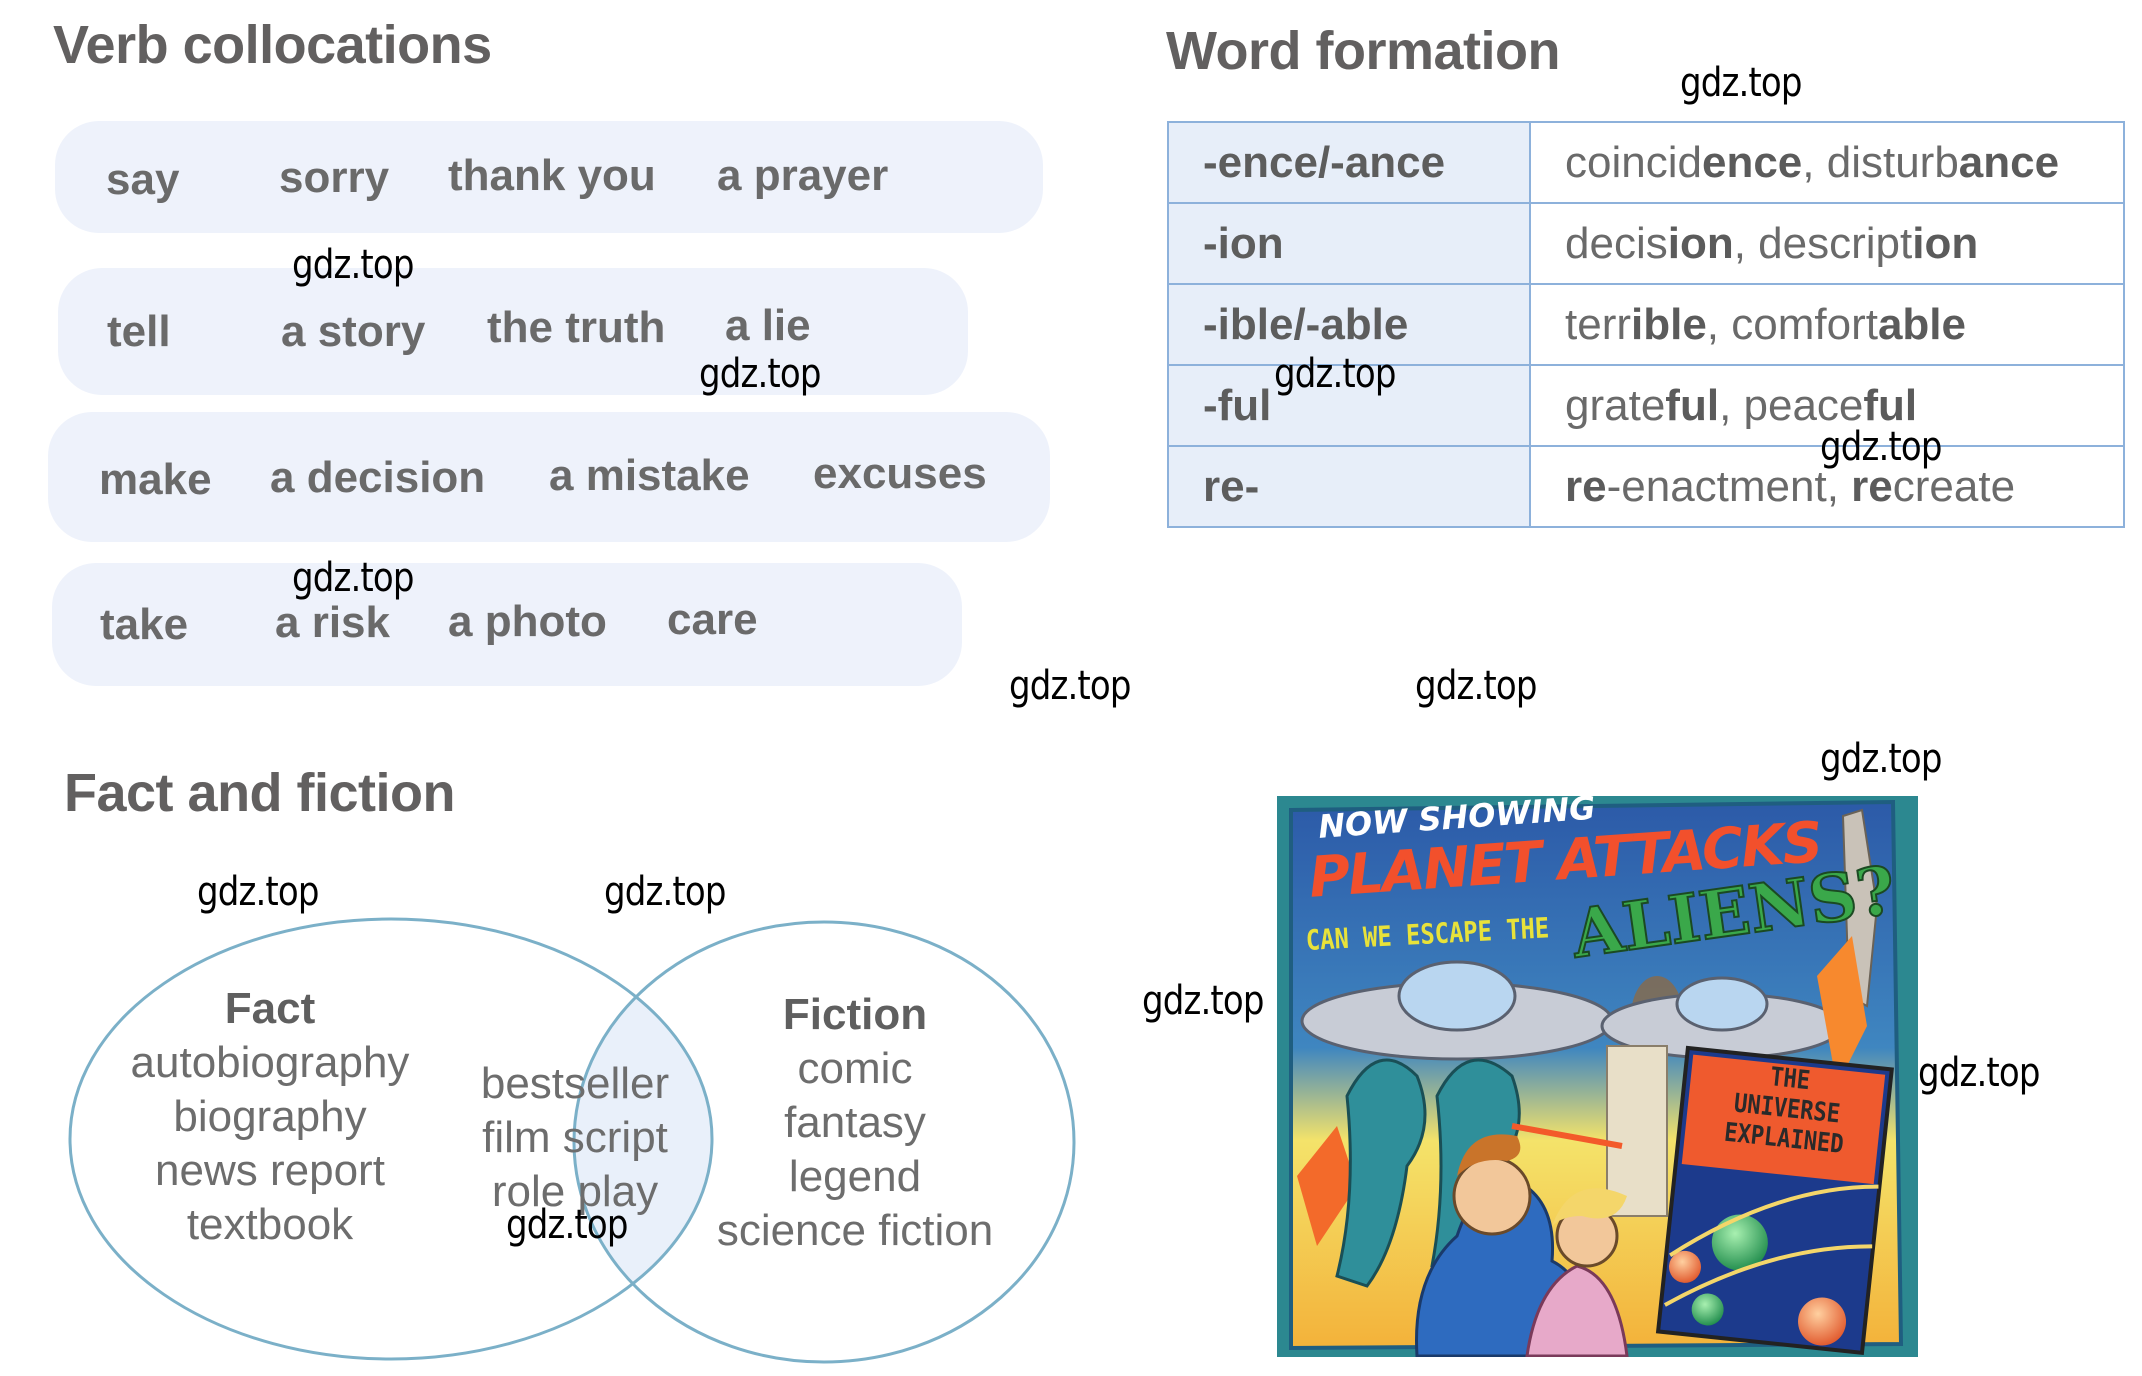 The image size is (2142, 1376). I want to click on examples-cell: decision, description, so click(1827, 243).